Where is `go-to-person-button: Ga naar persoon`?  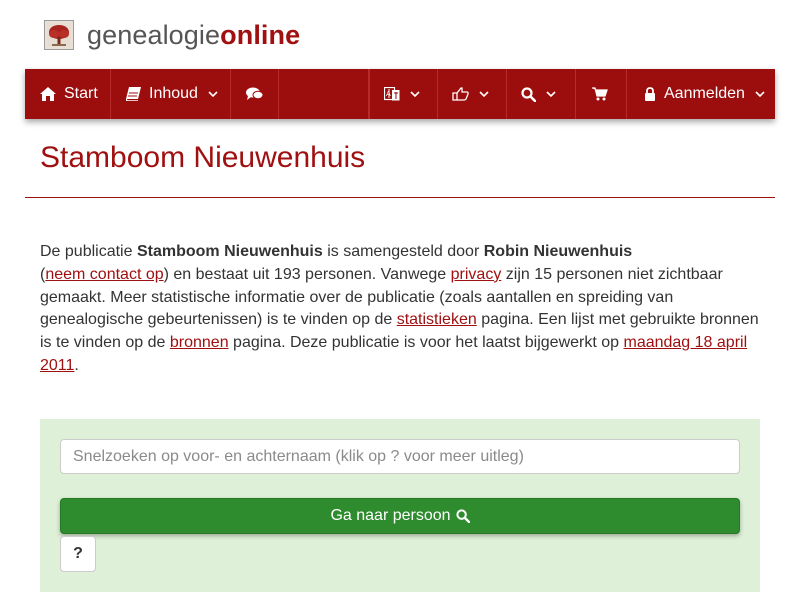
go-to-person-button: Ga naar persoon is located at coordinates (400, 516).